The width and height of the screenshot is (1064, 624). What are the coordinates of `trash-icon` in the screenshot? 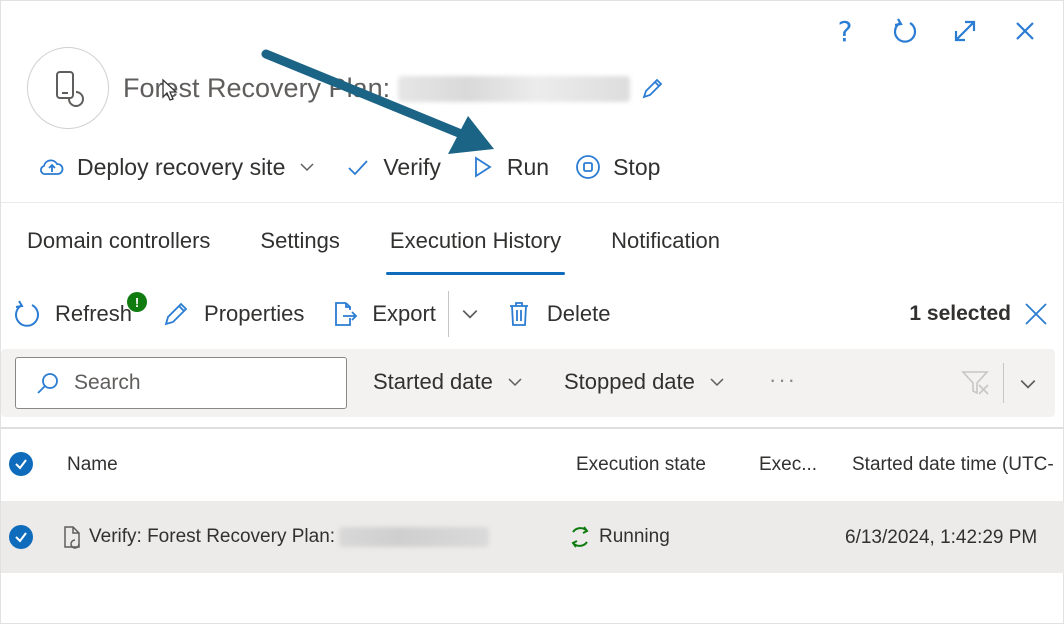 It's located at (518, 314).